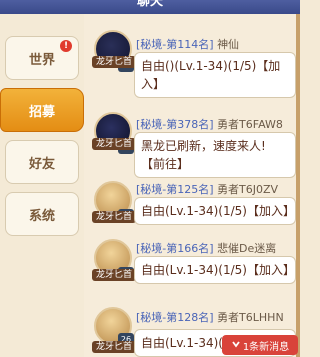 This screenshot has width=320, height=357. Describe the element at coordinates (250, 317) in the screenshot. I see `sender-name: 勇者T6LHHN` at that location.